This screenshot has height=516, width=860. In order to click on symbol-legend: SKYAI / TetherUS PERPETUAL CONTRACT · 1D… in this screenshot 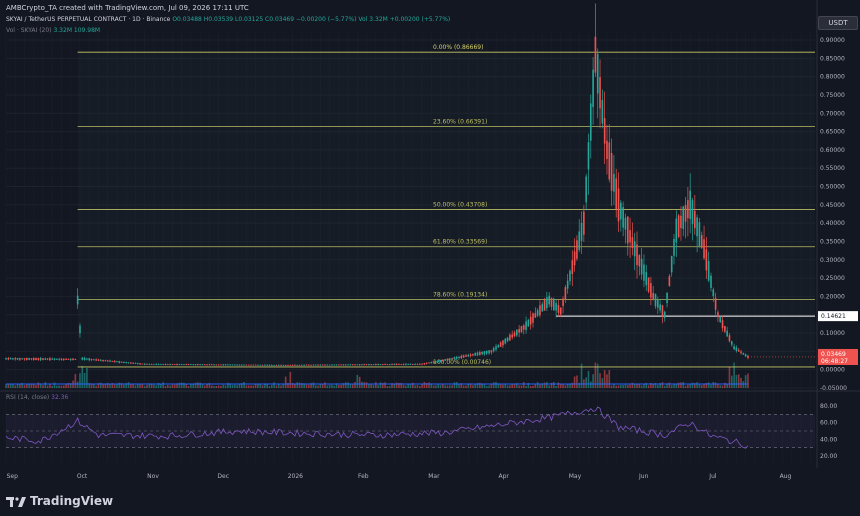, I will do `click(228, 19)`.